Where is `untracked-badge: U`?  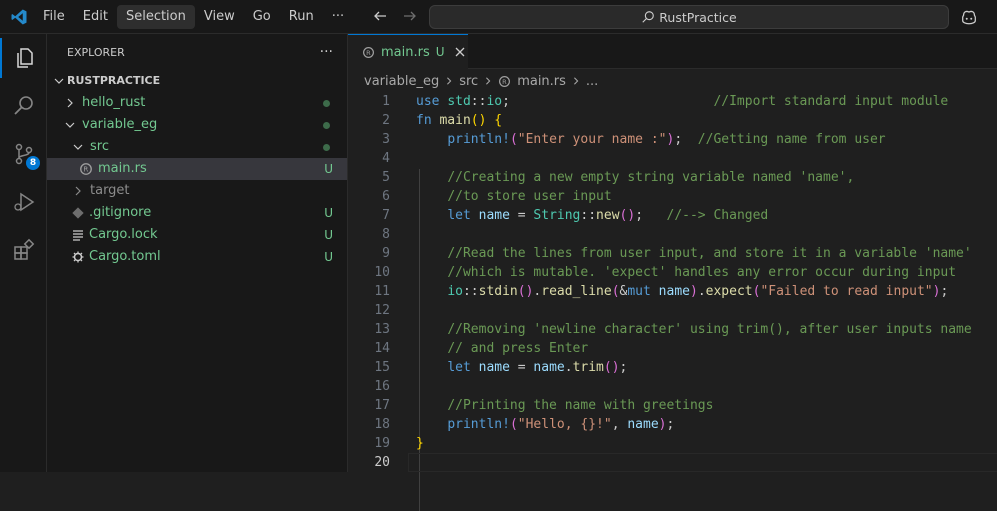 untracked-badge: U is located at coordinates (328, 257).